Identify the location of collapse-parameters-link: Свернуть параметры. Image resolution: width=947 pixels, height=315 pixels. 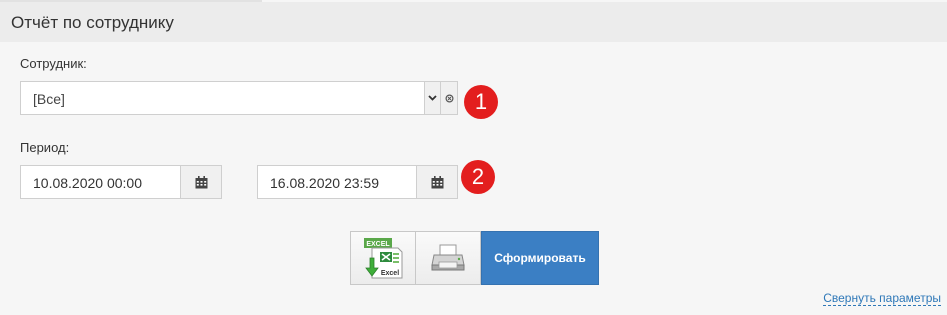
(882, 298).